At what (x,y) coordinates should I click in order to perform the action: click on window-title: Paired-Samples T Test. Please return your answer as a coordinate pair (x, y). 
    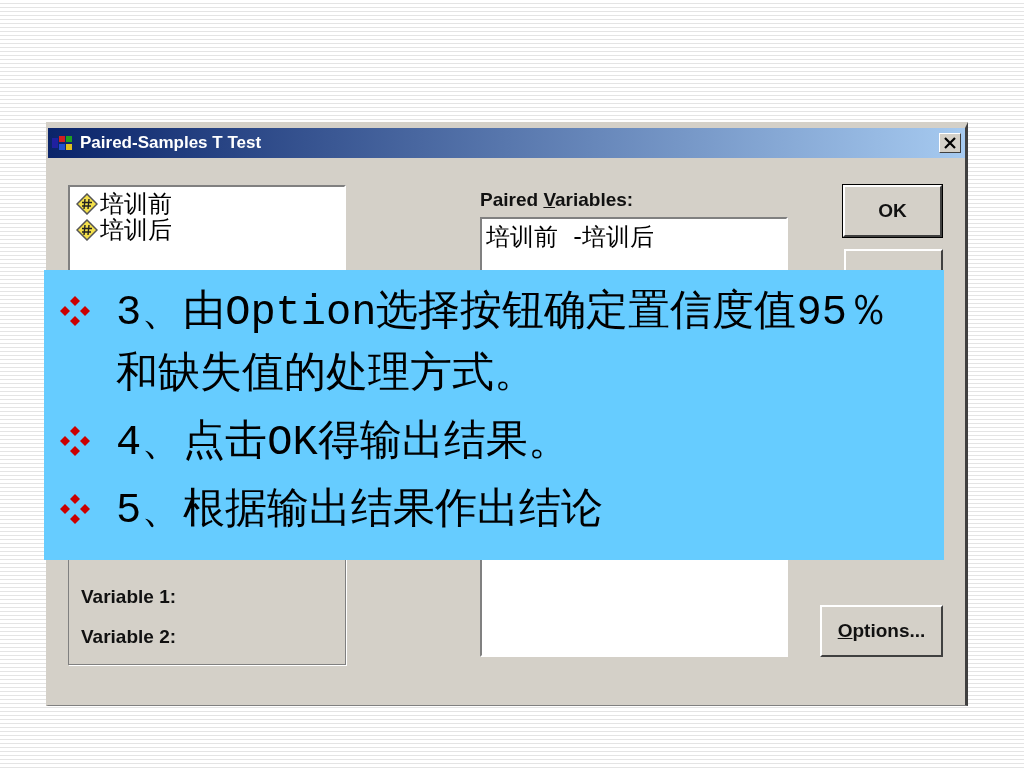
    Looking at the image, I should click on (171, 143).